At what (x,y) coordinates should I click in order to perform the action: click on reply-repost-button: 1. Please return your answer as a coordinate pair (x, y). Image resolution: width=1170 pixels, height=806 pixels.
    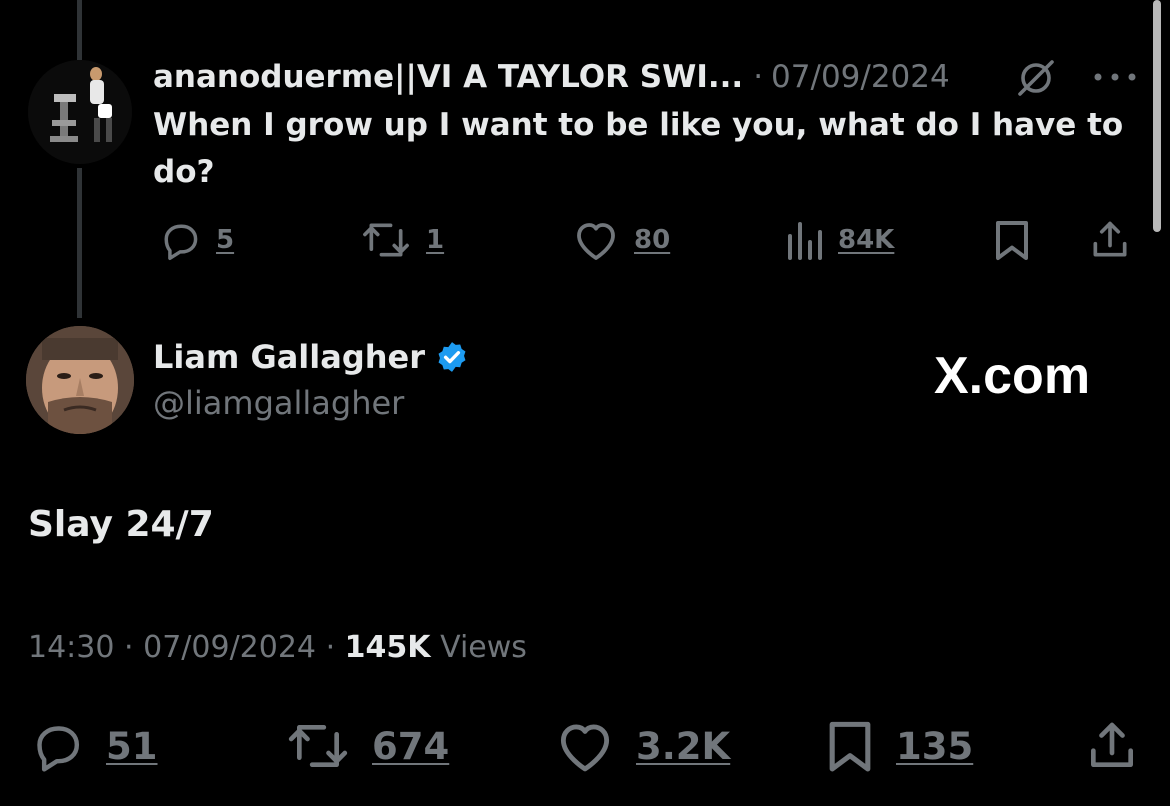
    Looking at the image, I should click on (402, 240).